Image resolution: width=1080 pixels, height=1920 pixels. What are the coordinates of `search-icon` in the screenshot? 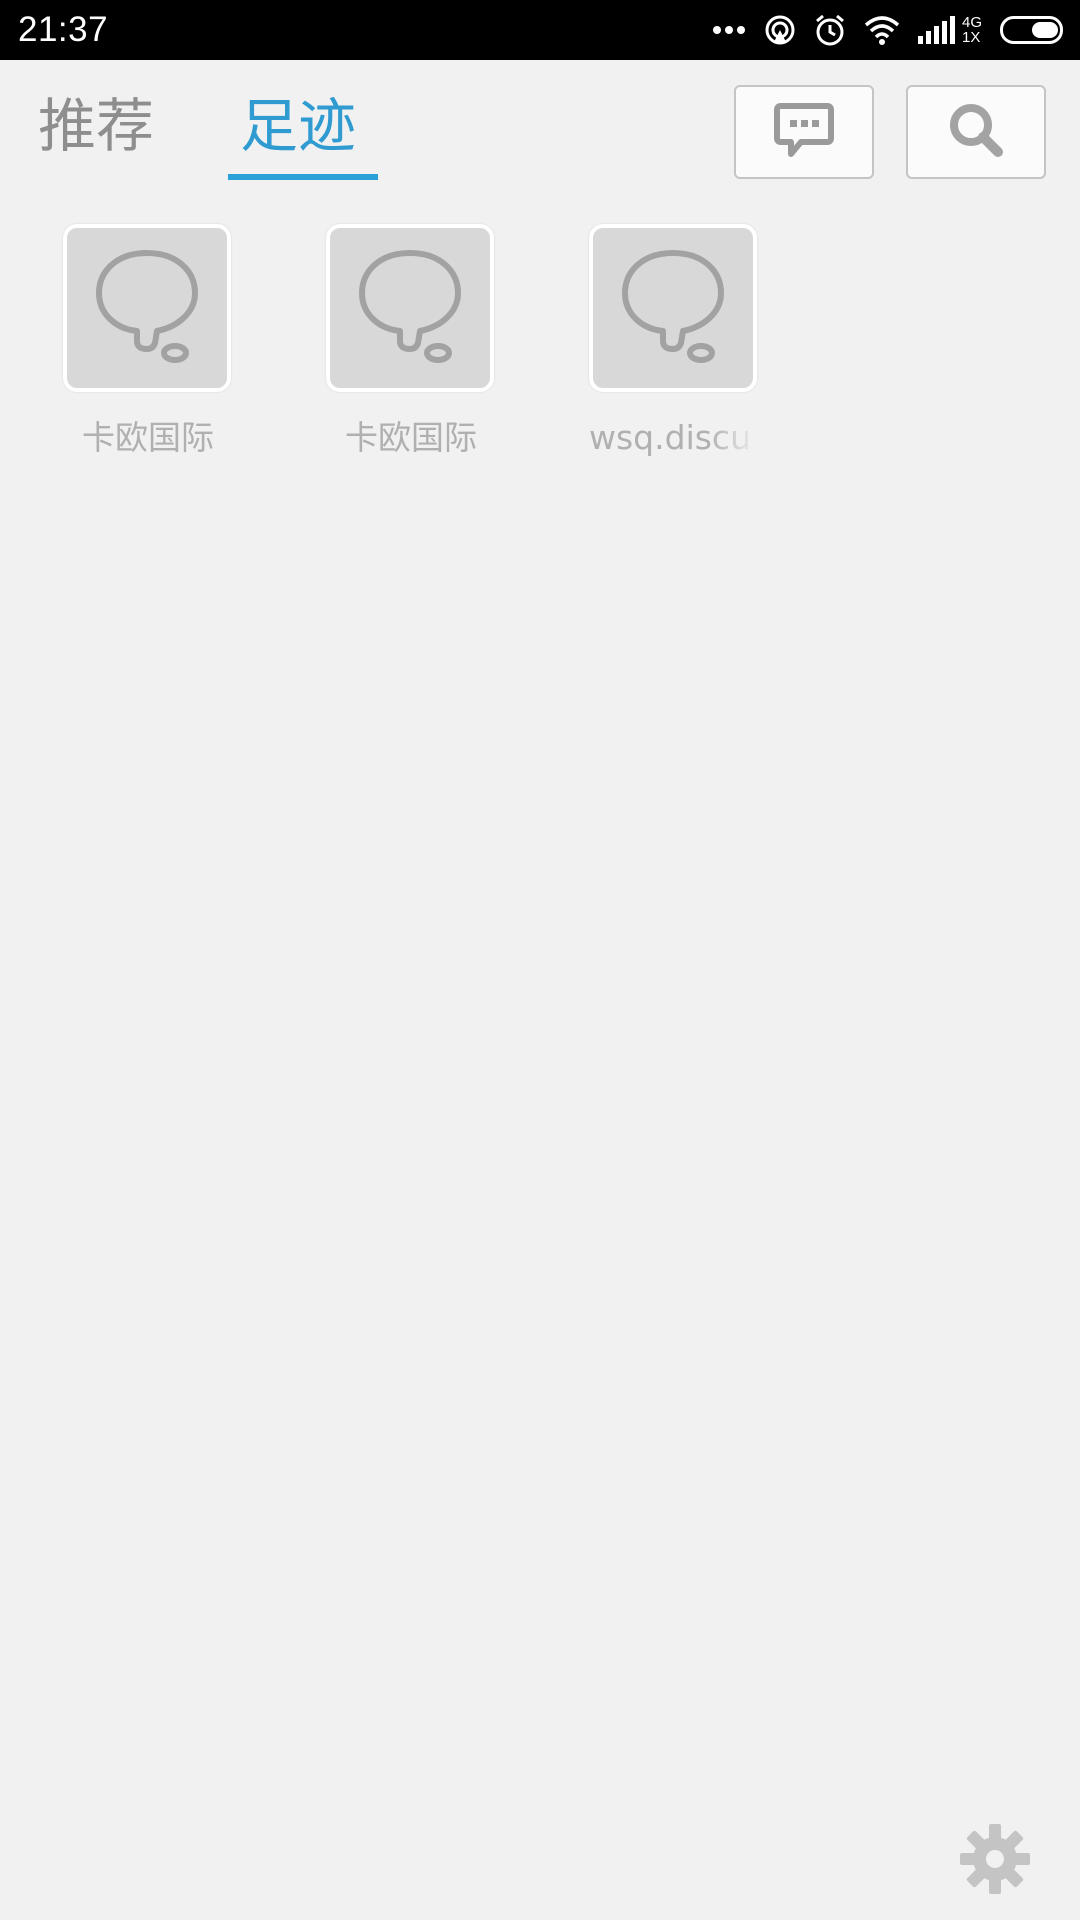 It's located at (976, 132).